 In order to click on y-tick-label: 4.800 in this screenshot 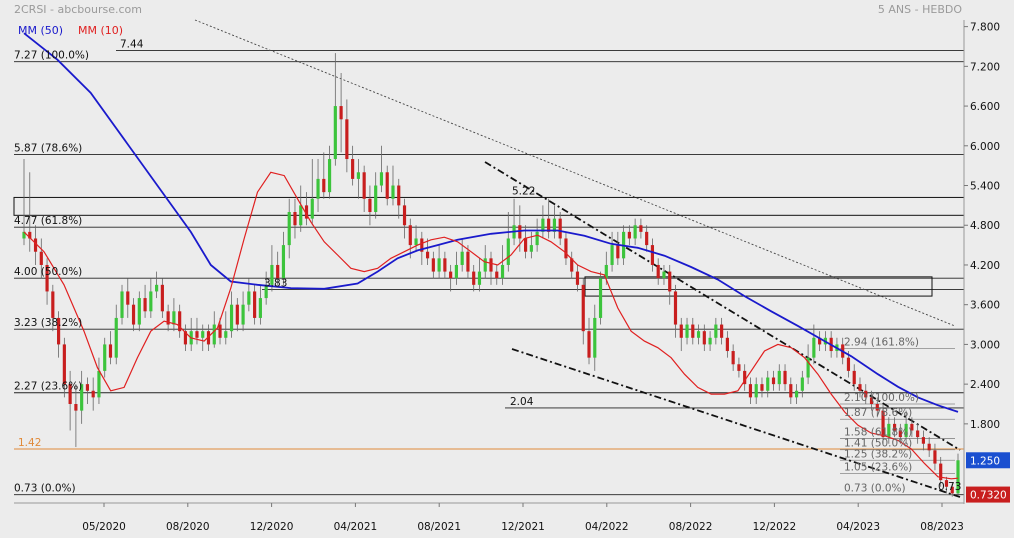, I will do `click(985, 226)`.